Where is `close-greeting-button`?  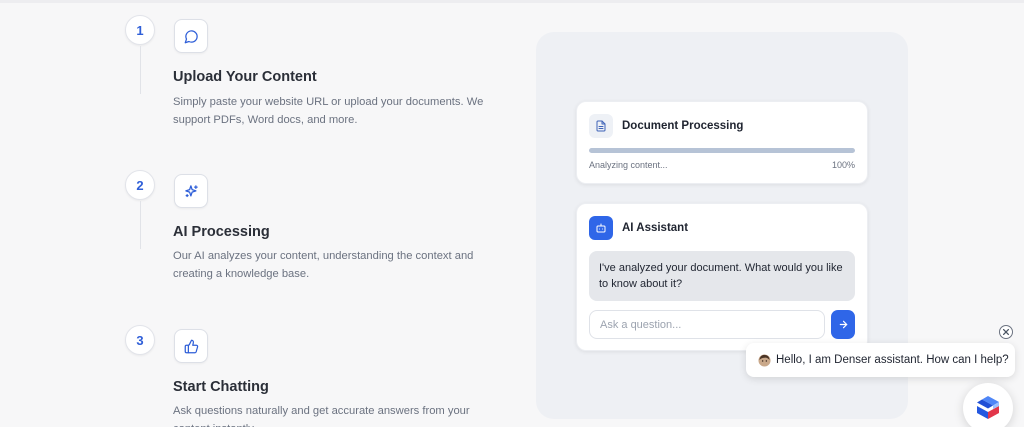 close-greeting-button is located at coordinates (1006, 332).